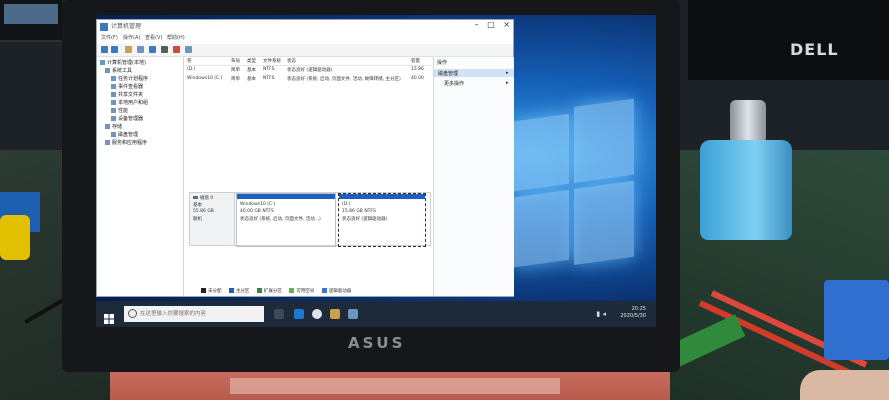  What do you see at coordinates (299, 314) in the screenshot?
I see `edge-browser-icon` at bounding box center [299, 314].